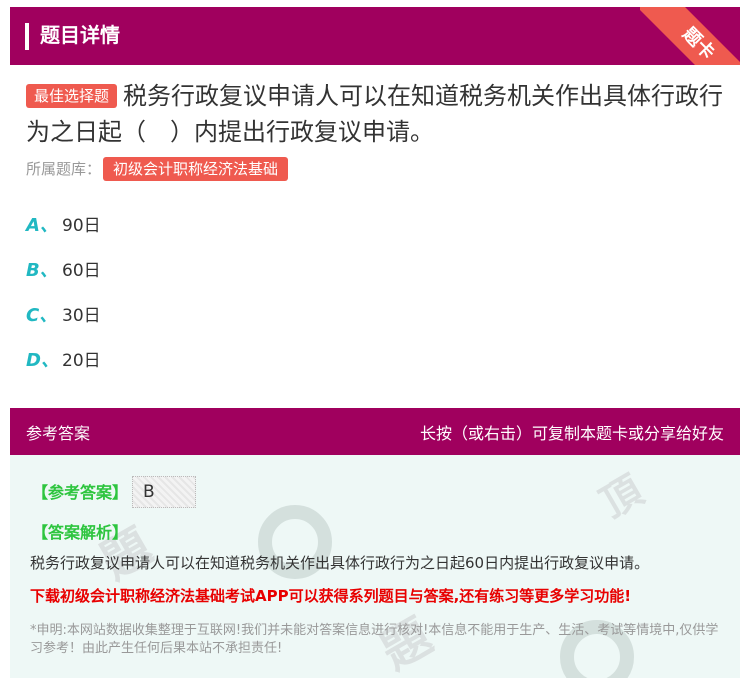  I want to click on answer-header-title: 参考答案, so click(58, 433).